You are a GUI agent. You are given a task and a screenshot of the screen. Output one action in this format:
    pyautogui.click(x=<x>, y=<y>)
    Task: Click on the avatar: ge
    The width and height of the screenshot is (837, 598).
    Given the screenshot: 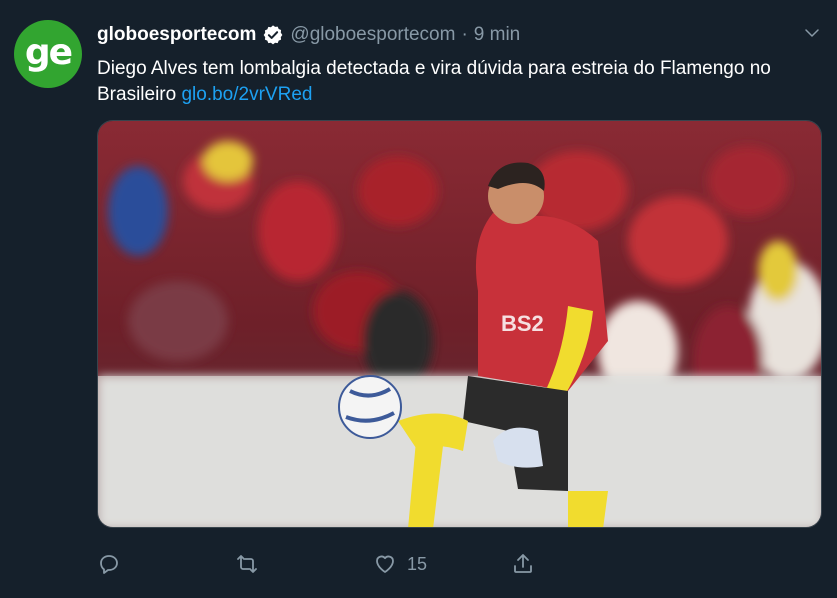 What is the action you would take?
    pyautogui.click(x=48, y=54)
    